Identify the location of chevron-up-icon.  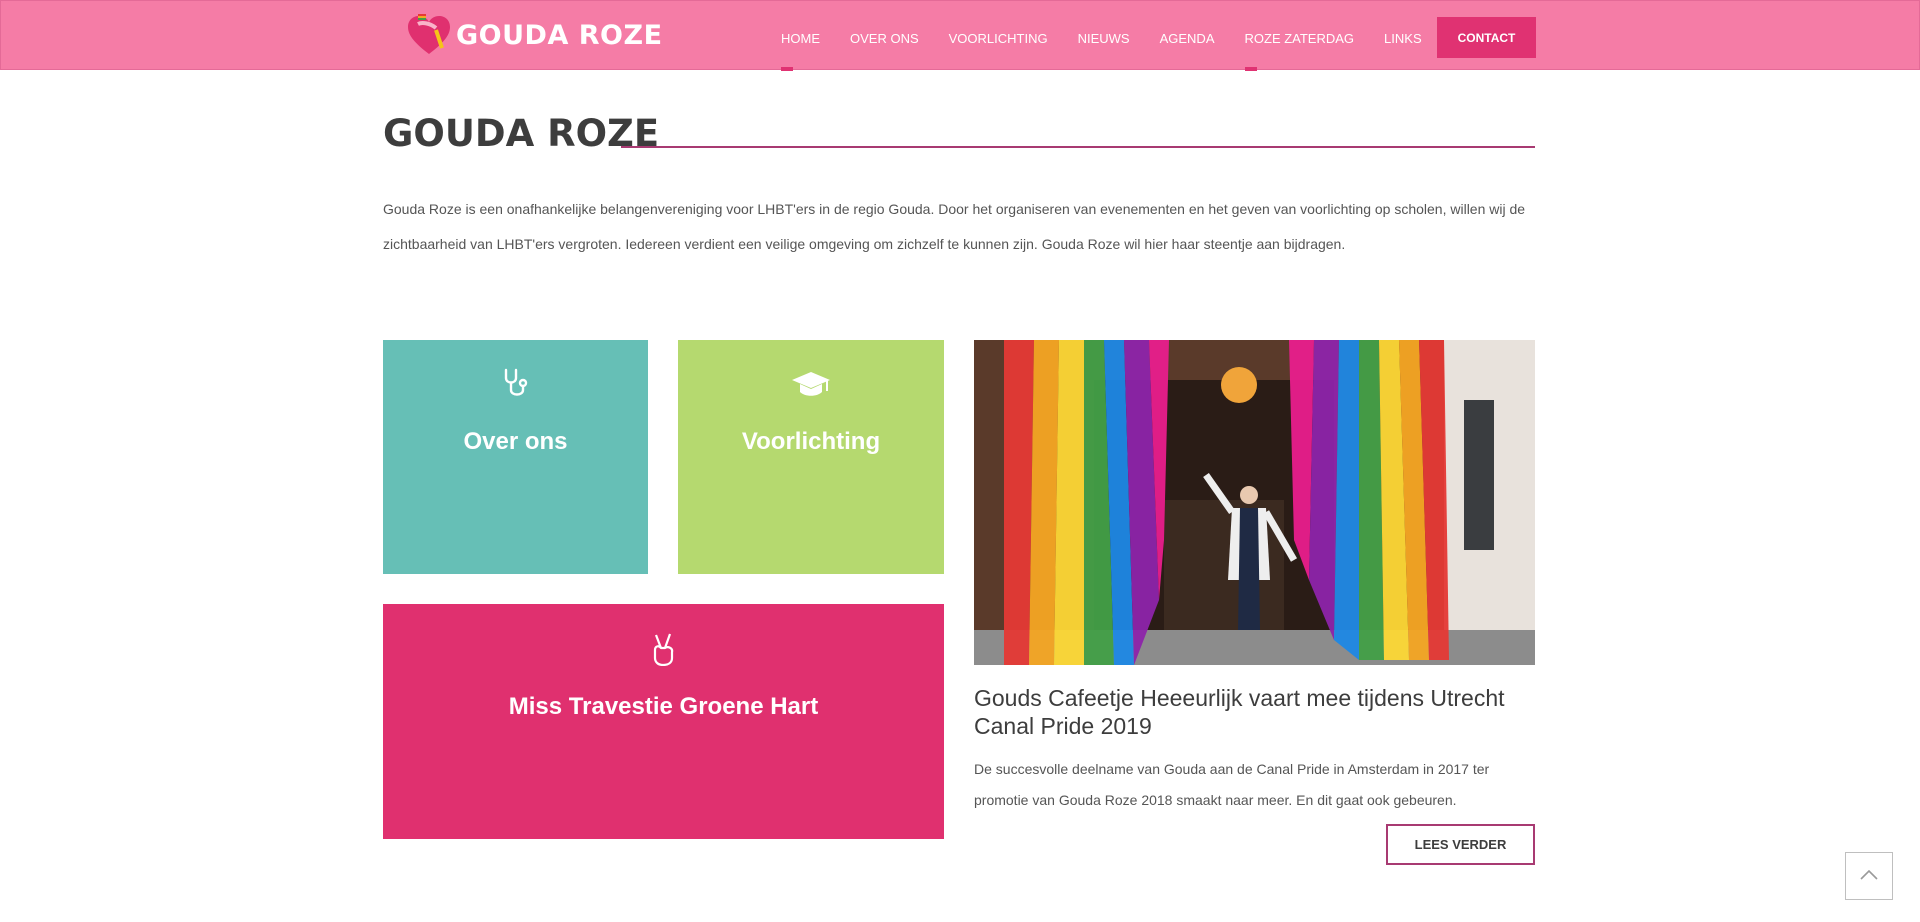
(1869, 876).